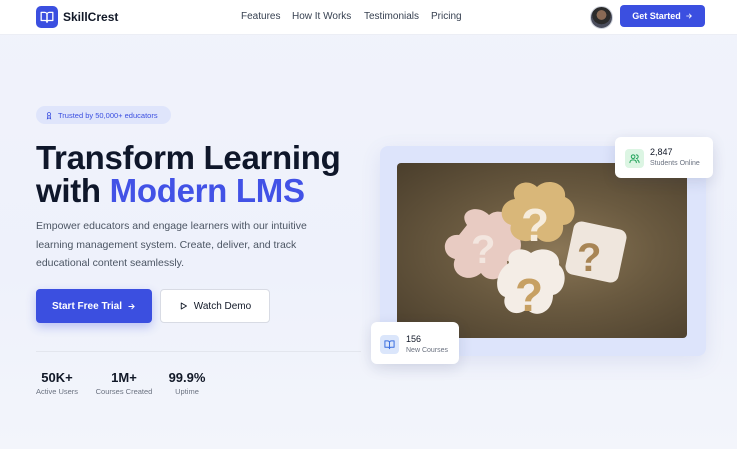 This screenshot has height=449, width=737. I want to click on stat-value-active-users: 50K+, so click(57, 377).